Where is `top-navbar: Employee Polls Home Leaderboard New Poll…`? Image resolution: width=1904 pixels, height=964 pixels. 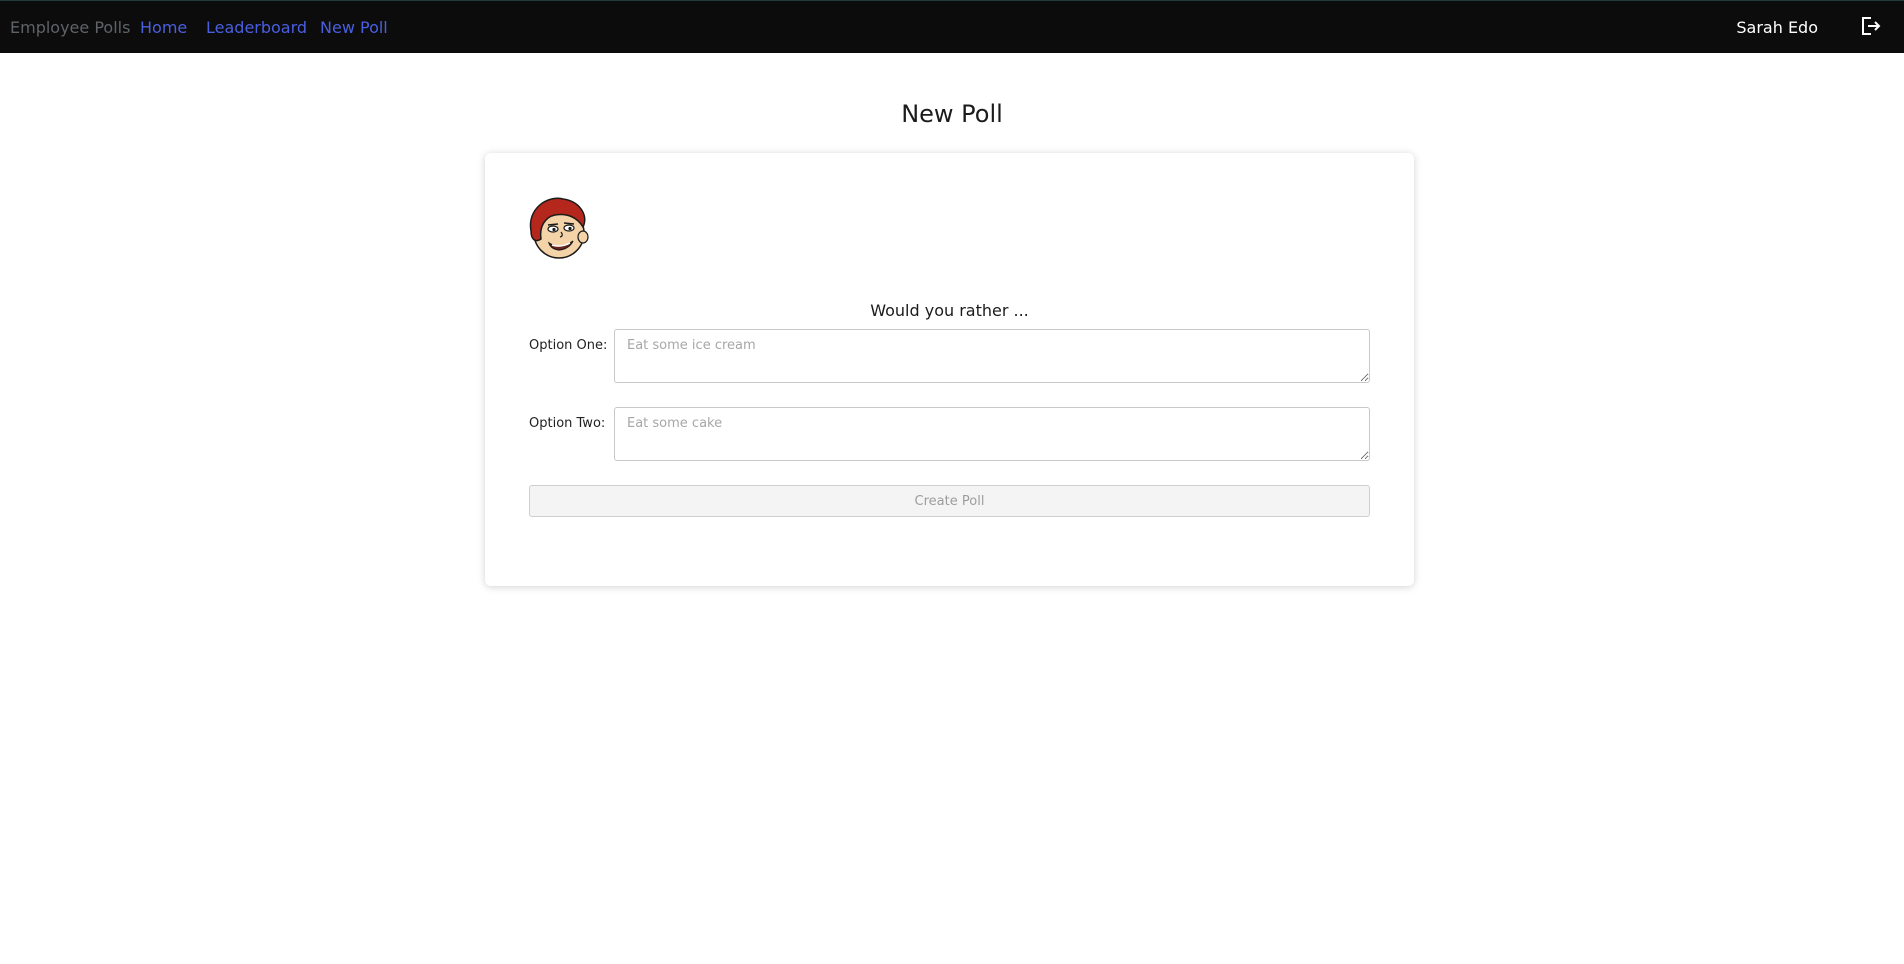
top-navbar: Employee Polls Home Leaderboard New Poll… is located at coordinates (952, 26).